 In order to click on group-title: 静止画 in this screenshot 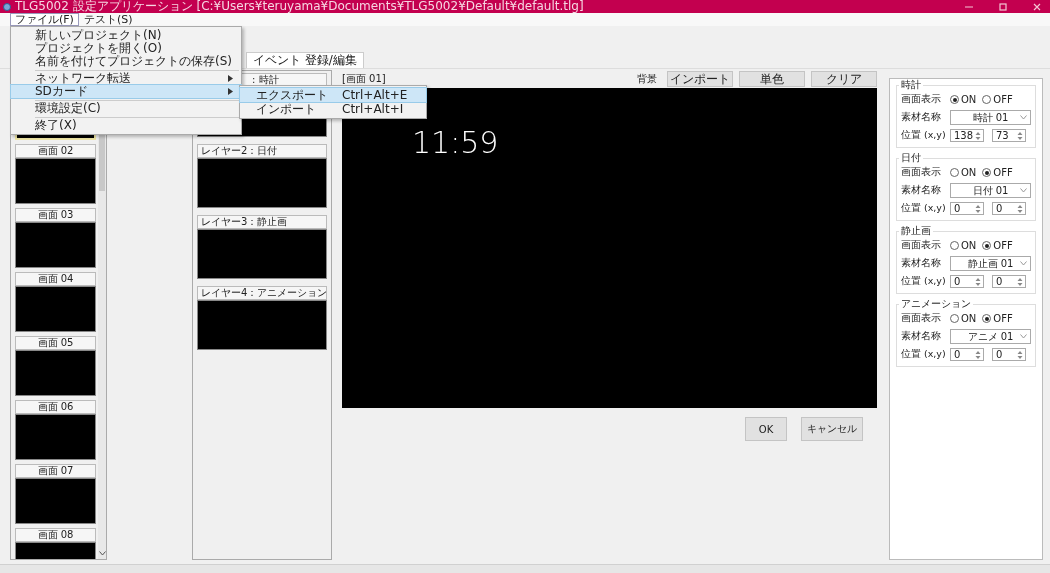, I will do `click(916, 231)`.